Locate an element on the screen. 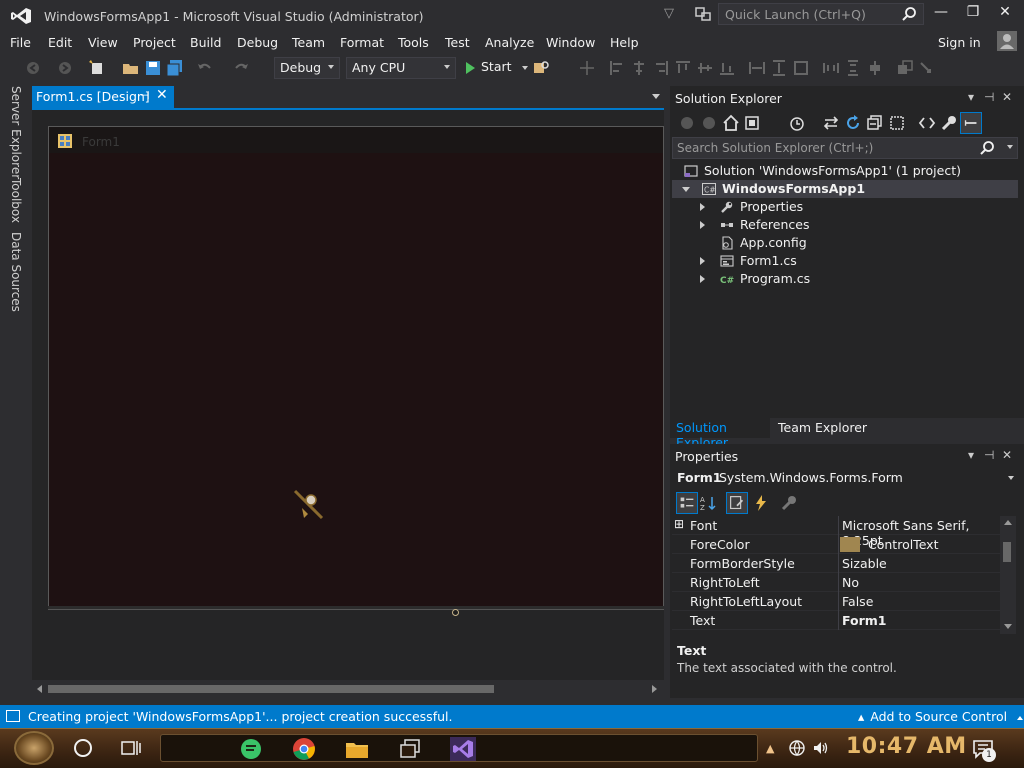  vertical-spacing-icon is located at coordinates (853, 68).